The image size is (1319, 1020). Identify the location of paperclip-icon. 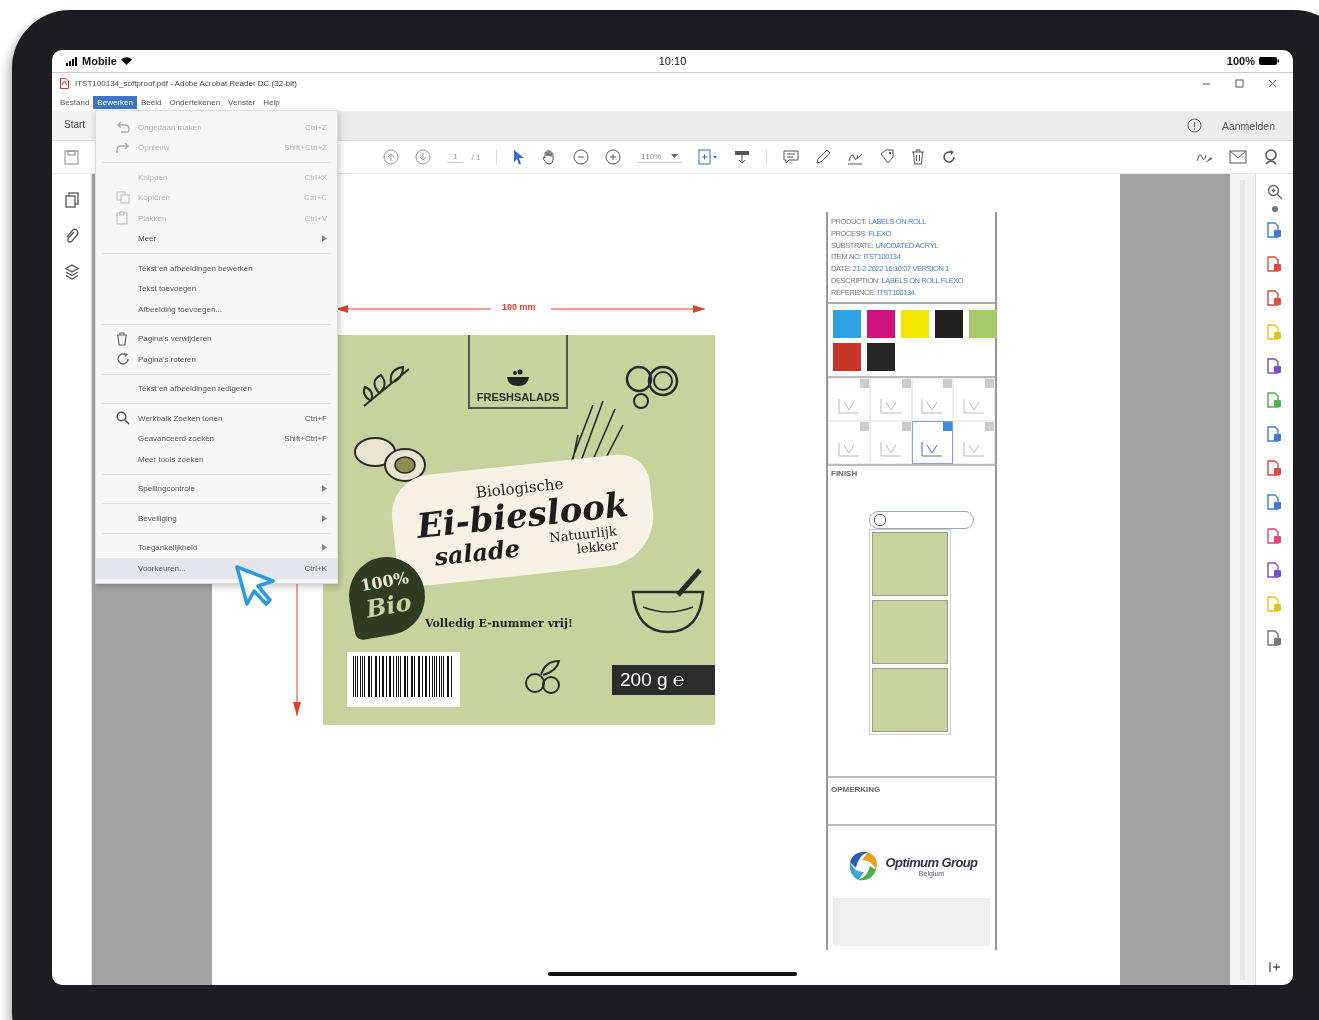
(71, 236).